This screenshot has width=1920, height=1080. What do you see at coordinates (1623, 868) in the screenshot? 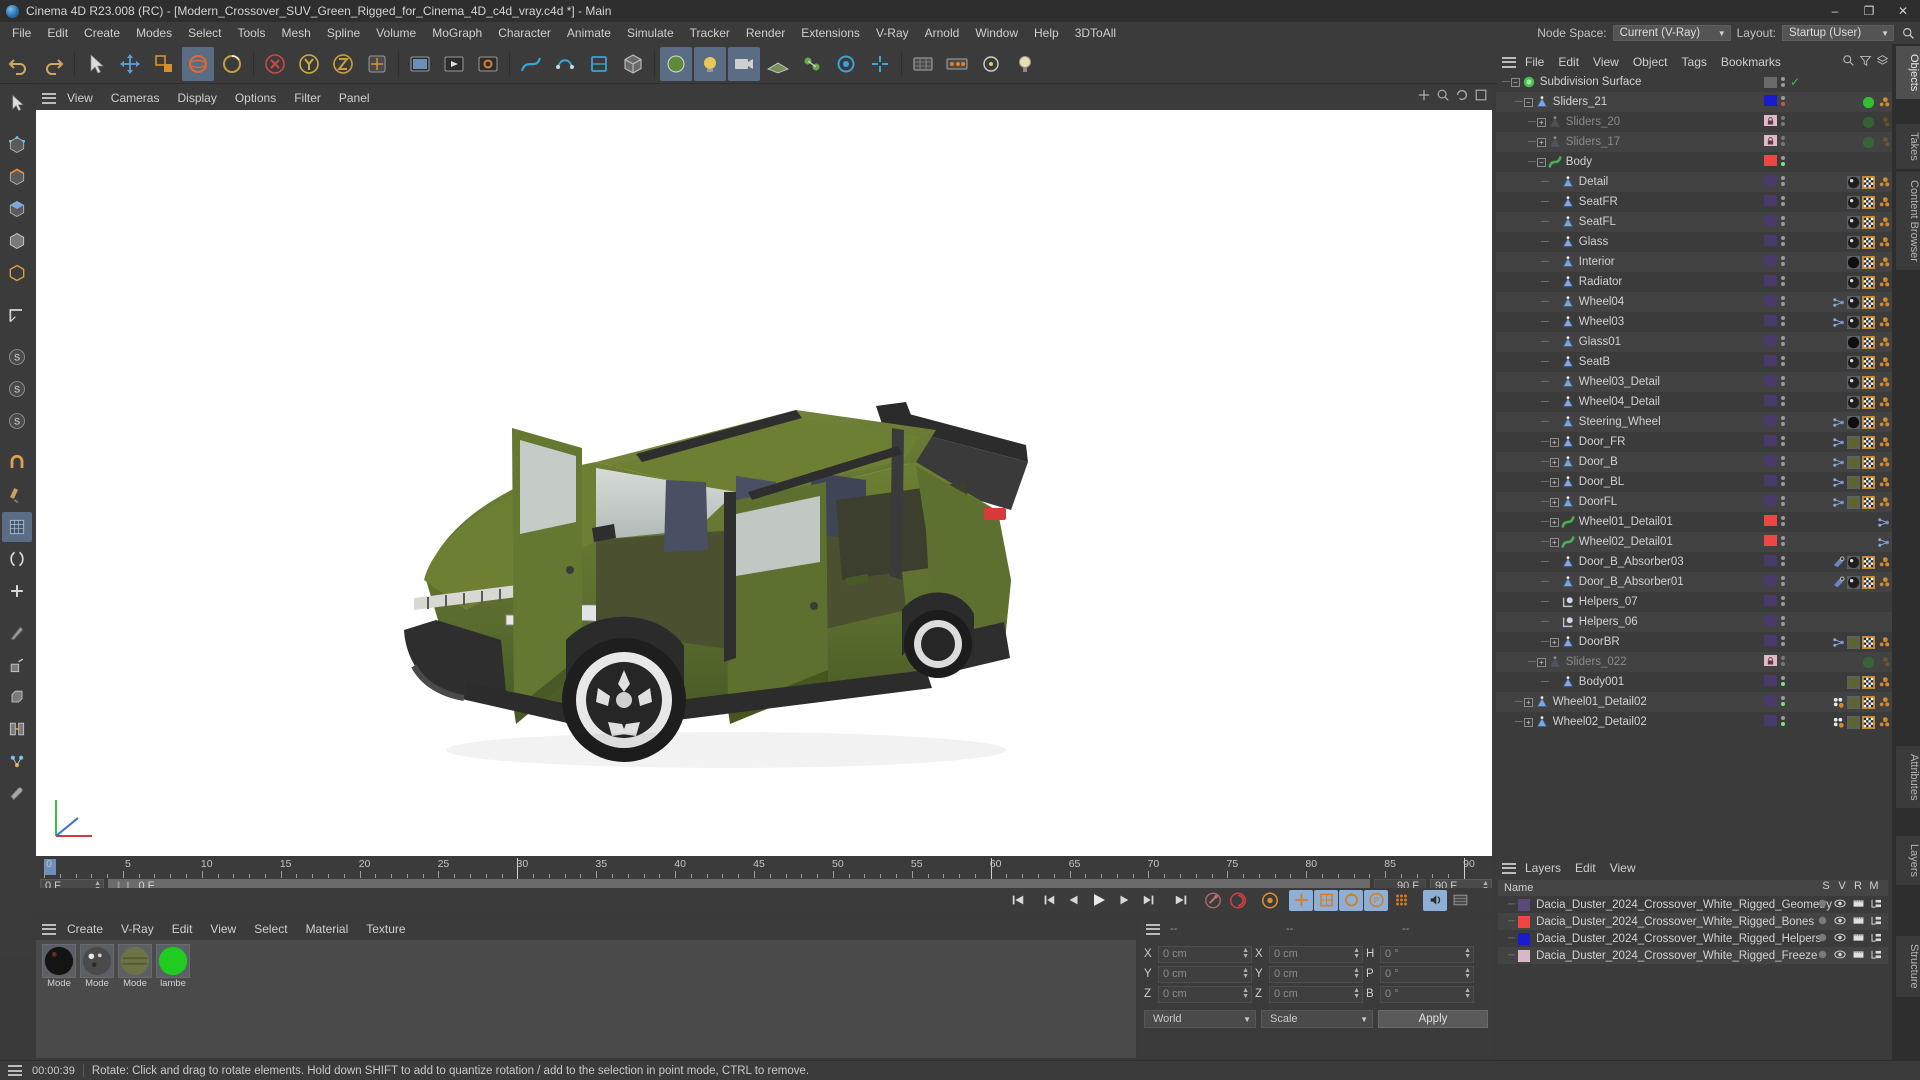
I see `layers-menu-view: View` at bounding box center [1623, 868].